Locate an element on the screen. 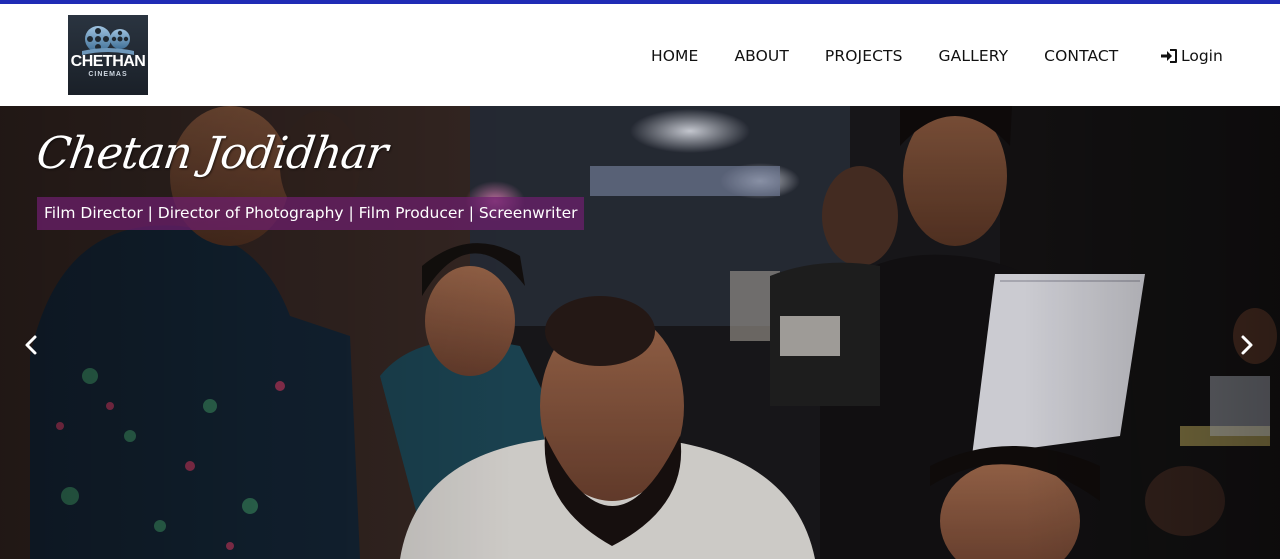 This screenshot has height=559, width=1280. hero-name: Chetan Jodidhar is located at coordinates (212, 153).